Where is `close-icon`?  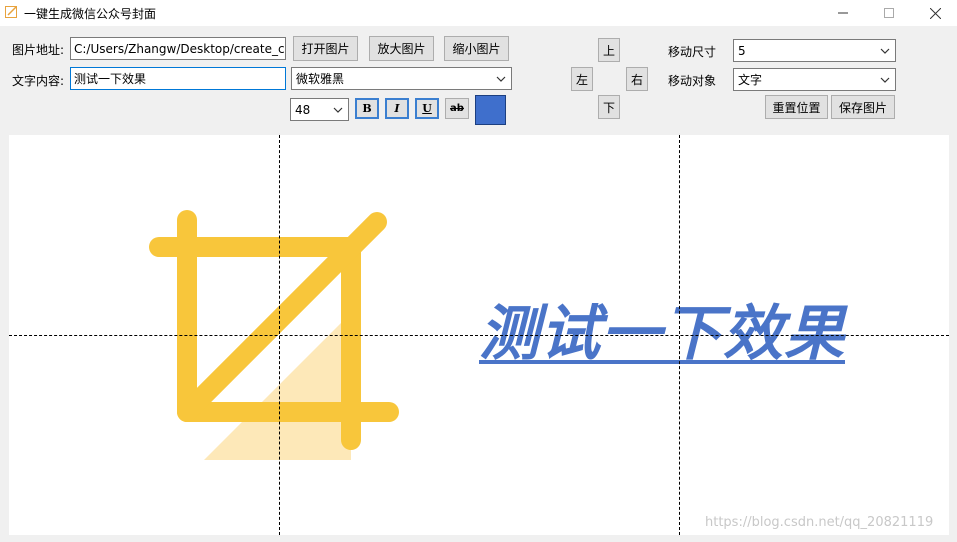
close-icon is located at coordinates (935, 13).